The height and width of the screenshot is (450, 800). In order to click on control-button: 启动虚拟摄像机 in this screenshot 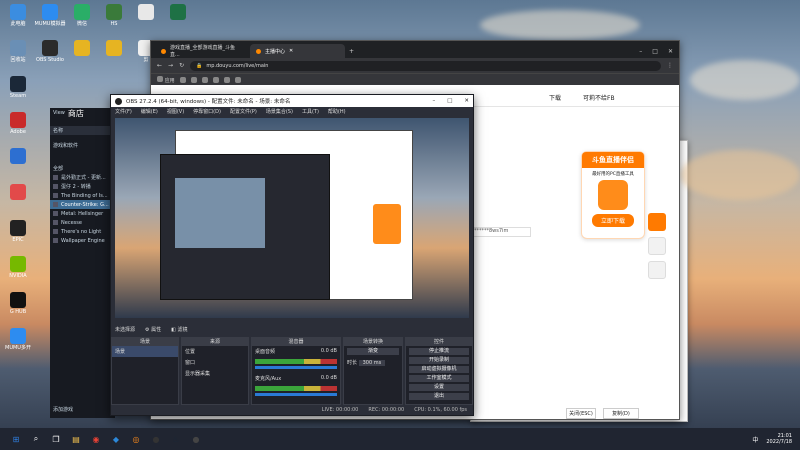, I will do `click(439, 369)`.